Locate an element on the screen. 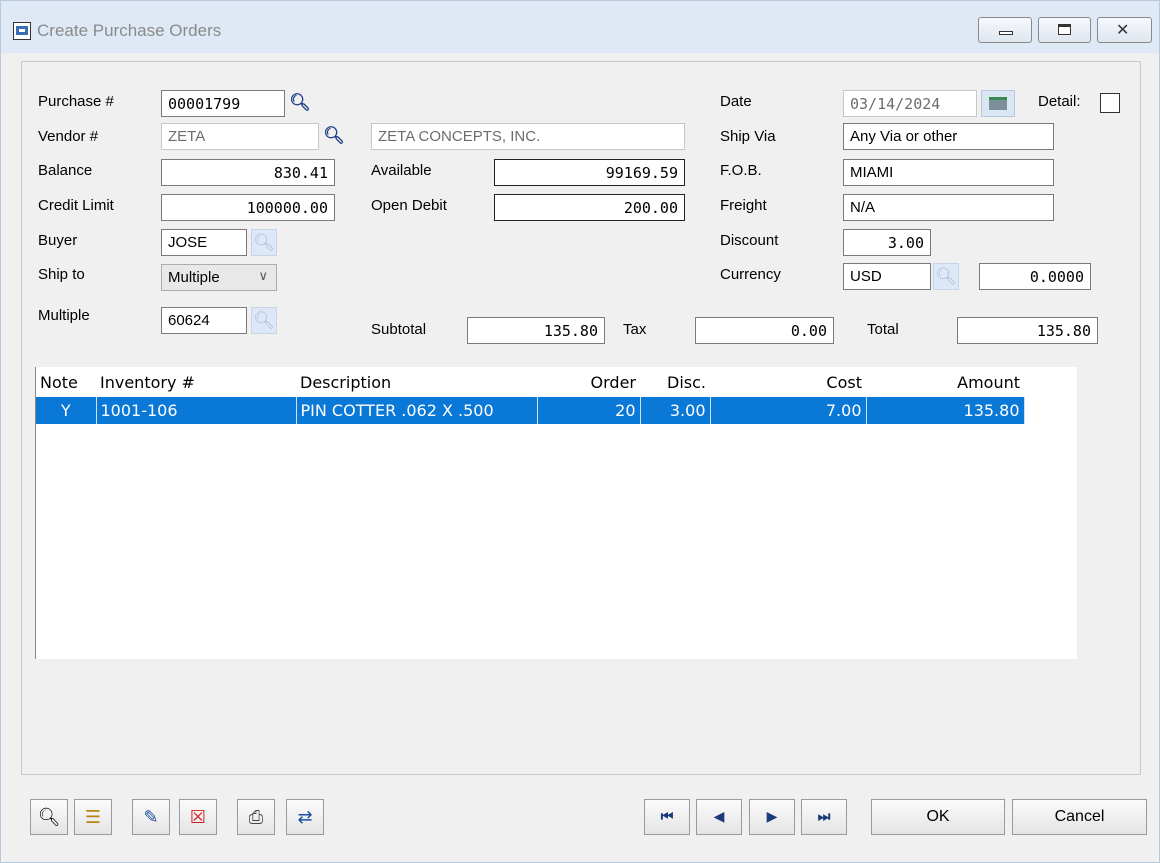  delete-icon: ☒ is located at coordinates (198, 817).